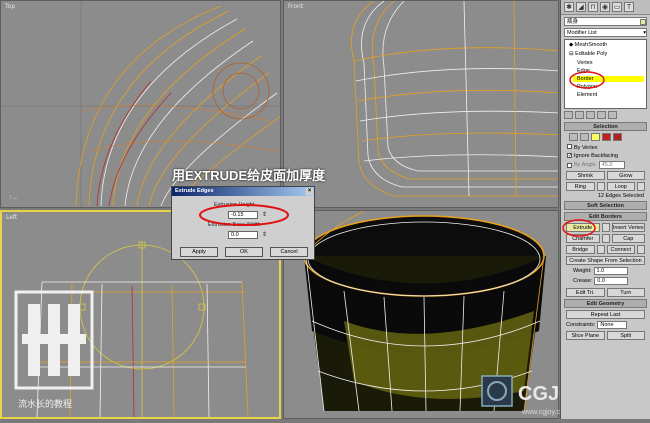 This screenshot has width=650, height=423. What do you see at coordinates (585, 63) in the screenshot?
I see `stack-item-vertex: Vertex` at bounding box center [585, 63].